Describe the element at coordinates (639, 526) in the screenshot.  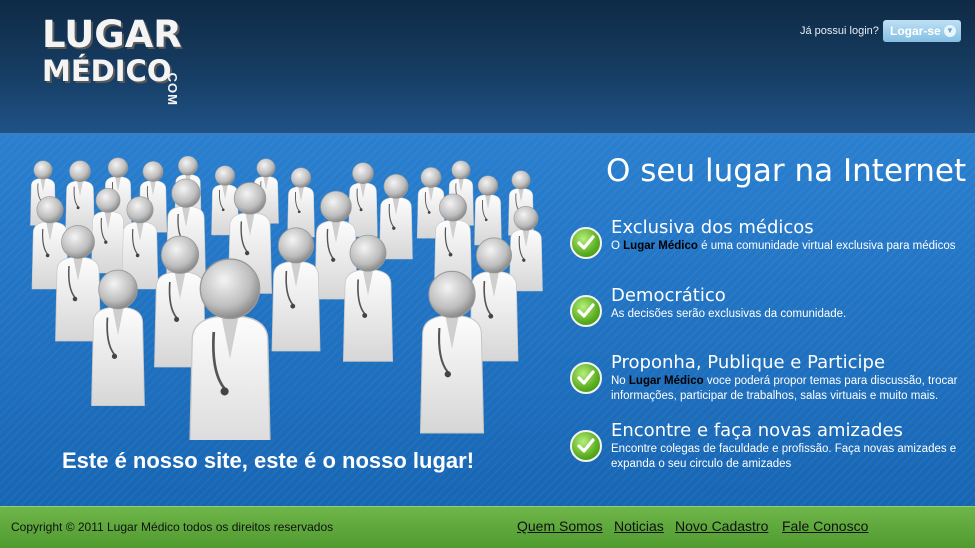
I see `footer-link-noticias: Noticias` at that location.